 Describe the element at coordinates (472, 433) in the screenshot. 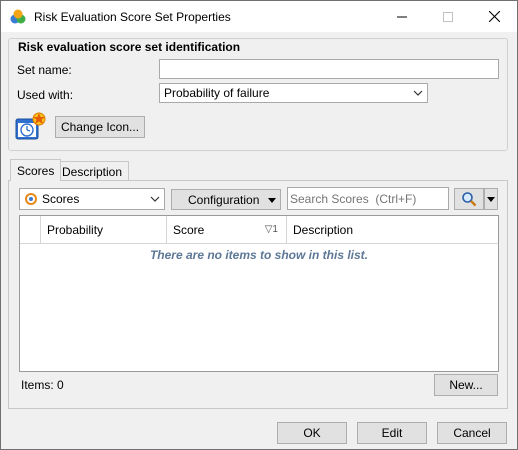

I see `cancel-button: Cancel` at that location.